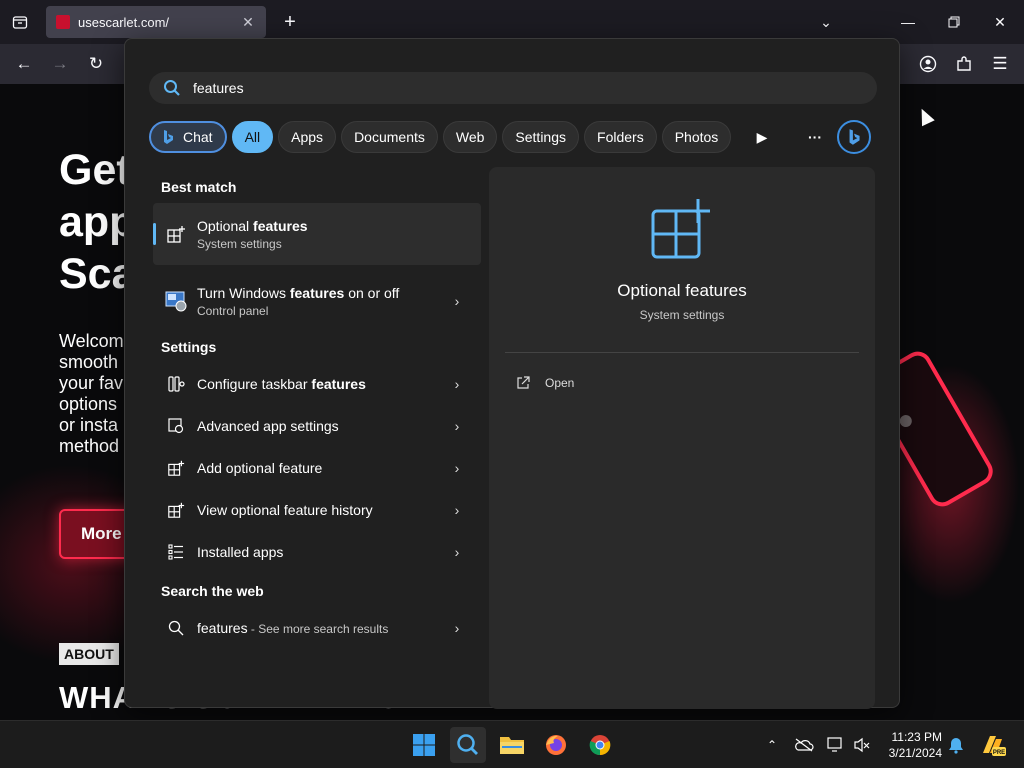 Image resolution: width=1024 pixels, height=768 pixels. What do you see at coordinates (339, 234) in the screenshot?
I see `result-text: Optional features System settings` at bounding box center [339, 234].